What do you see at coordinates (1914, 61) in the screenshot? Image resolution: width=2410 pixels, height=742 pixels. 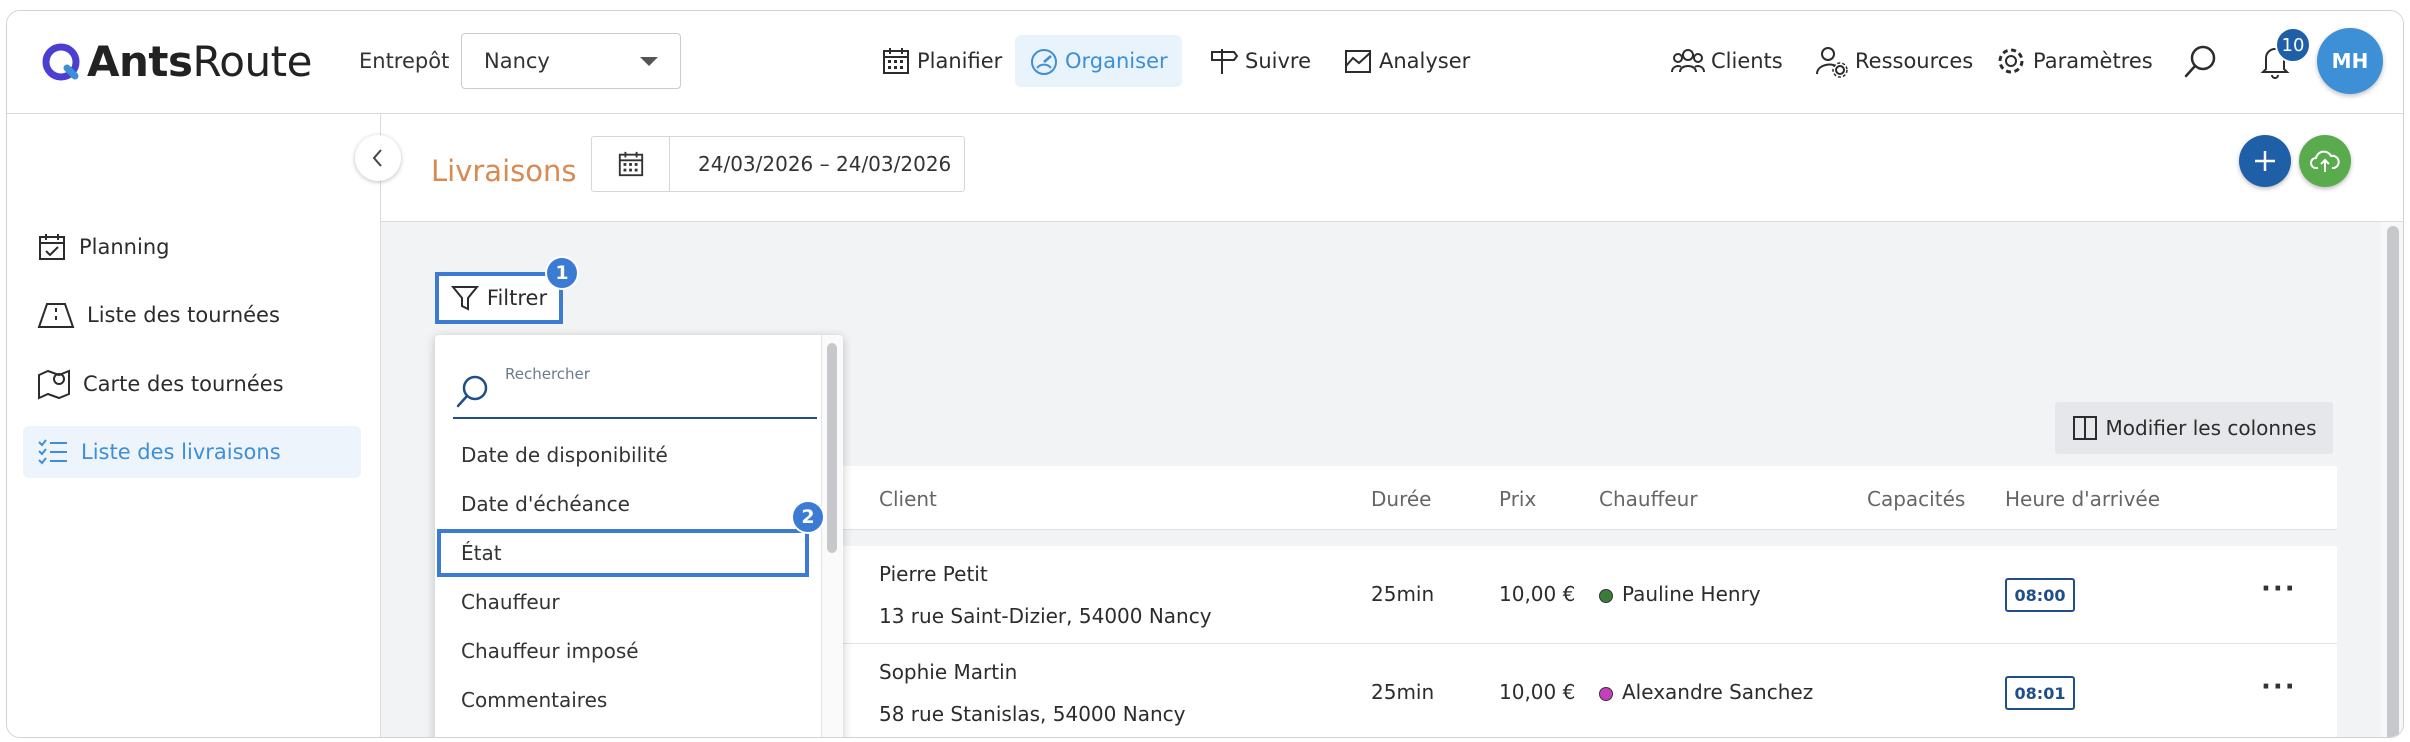 I see `nav-label: Ressources` at bounding box center [1914, 61].